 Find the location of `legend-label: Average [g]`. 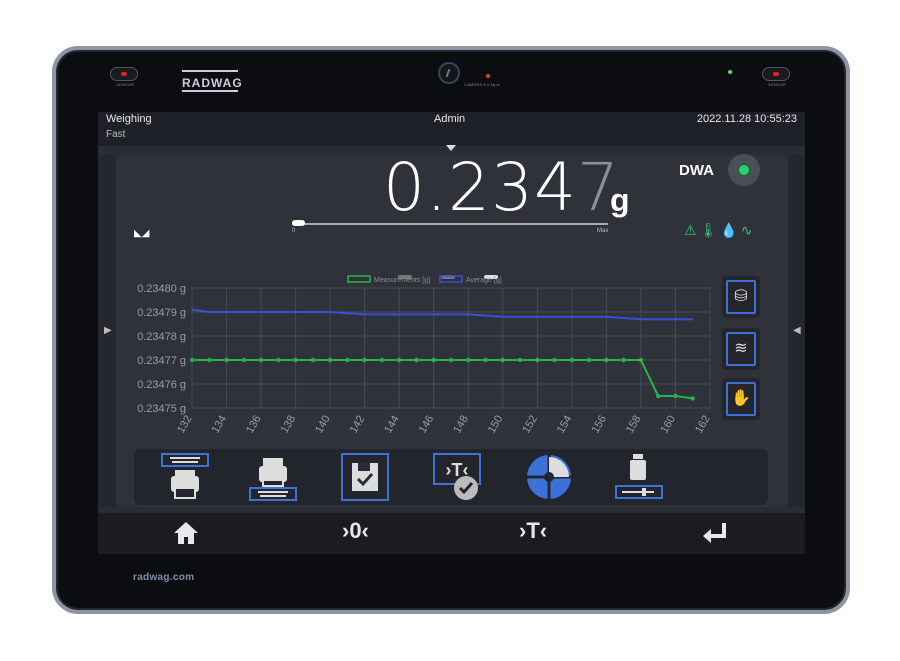

legend-label: Average [g] is located at coordinates (484, 280).